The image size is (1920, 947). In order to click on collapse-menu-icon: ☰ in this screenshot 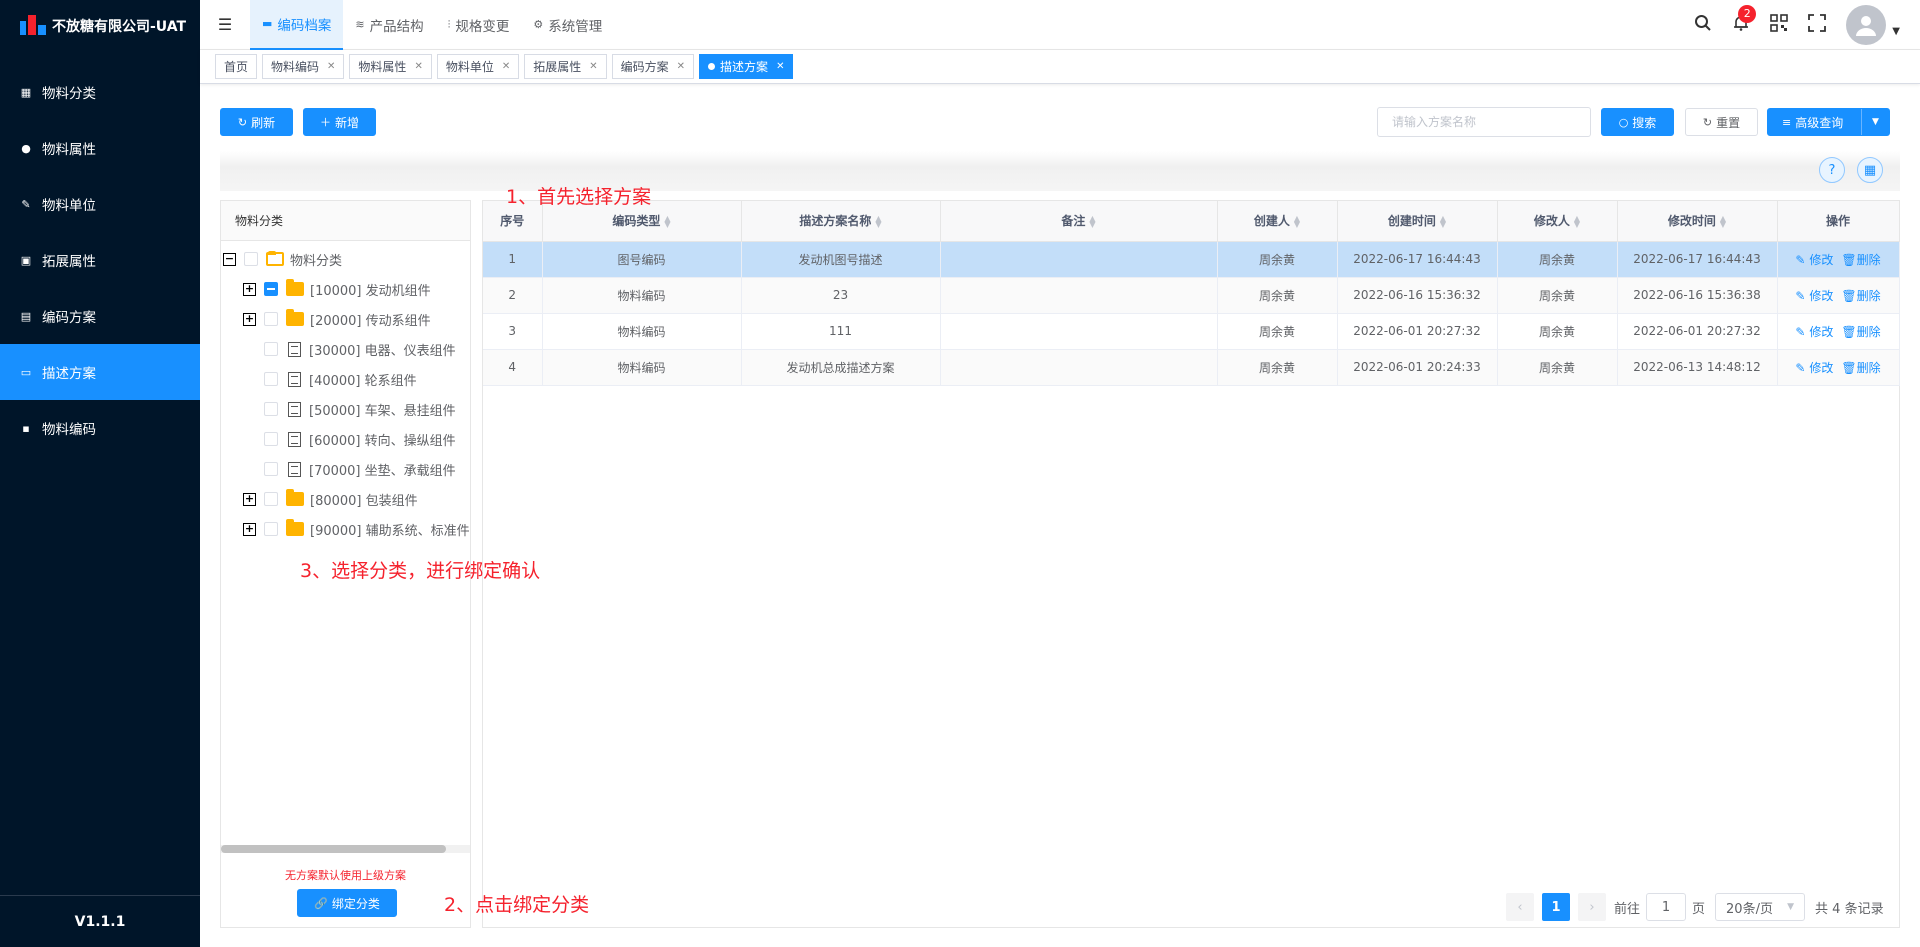, I will do `click(225, 24)`.